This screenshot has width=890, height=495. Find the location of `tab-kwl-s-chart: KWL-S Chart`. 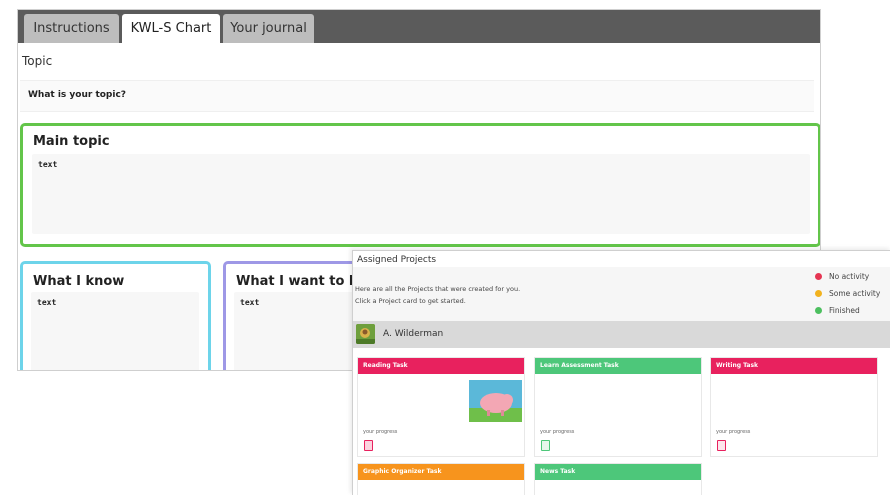

tab-kwl-s-chart: KWL-S Chart is located at coordinates (171, 29).